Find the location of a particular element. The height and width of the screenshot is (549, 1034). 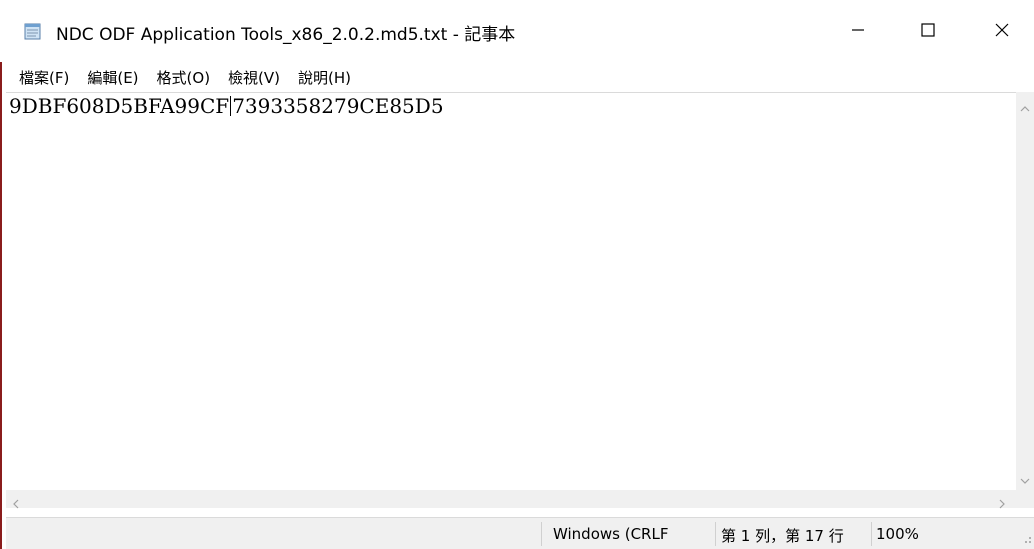

minimize-button is located at coordinates (858, 31).